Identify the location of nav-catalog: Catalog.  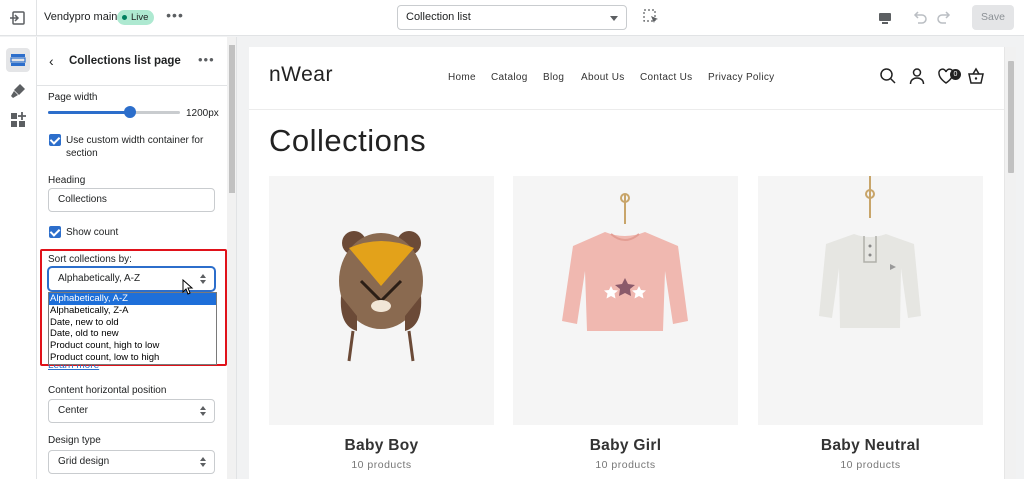
(509, 77).